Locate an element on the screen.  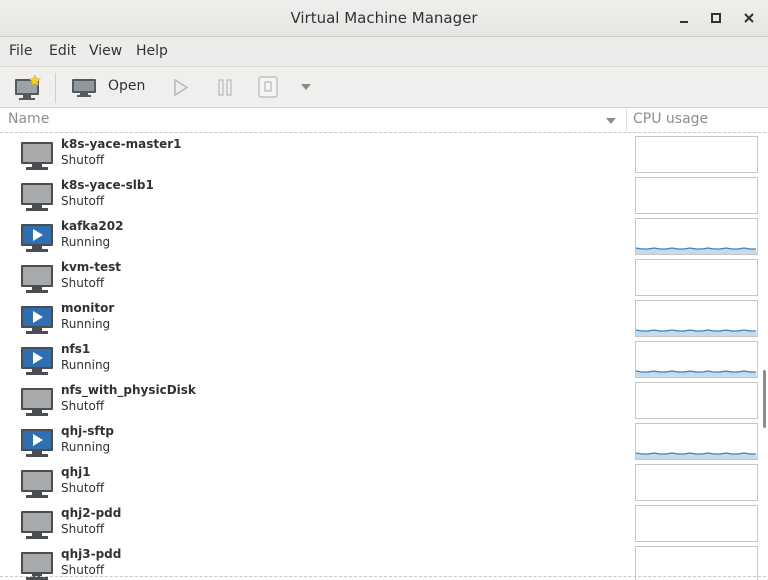
close-icon is located at coordinates (749, 18).